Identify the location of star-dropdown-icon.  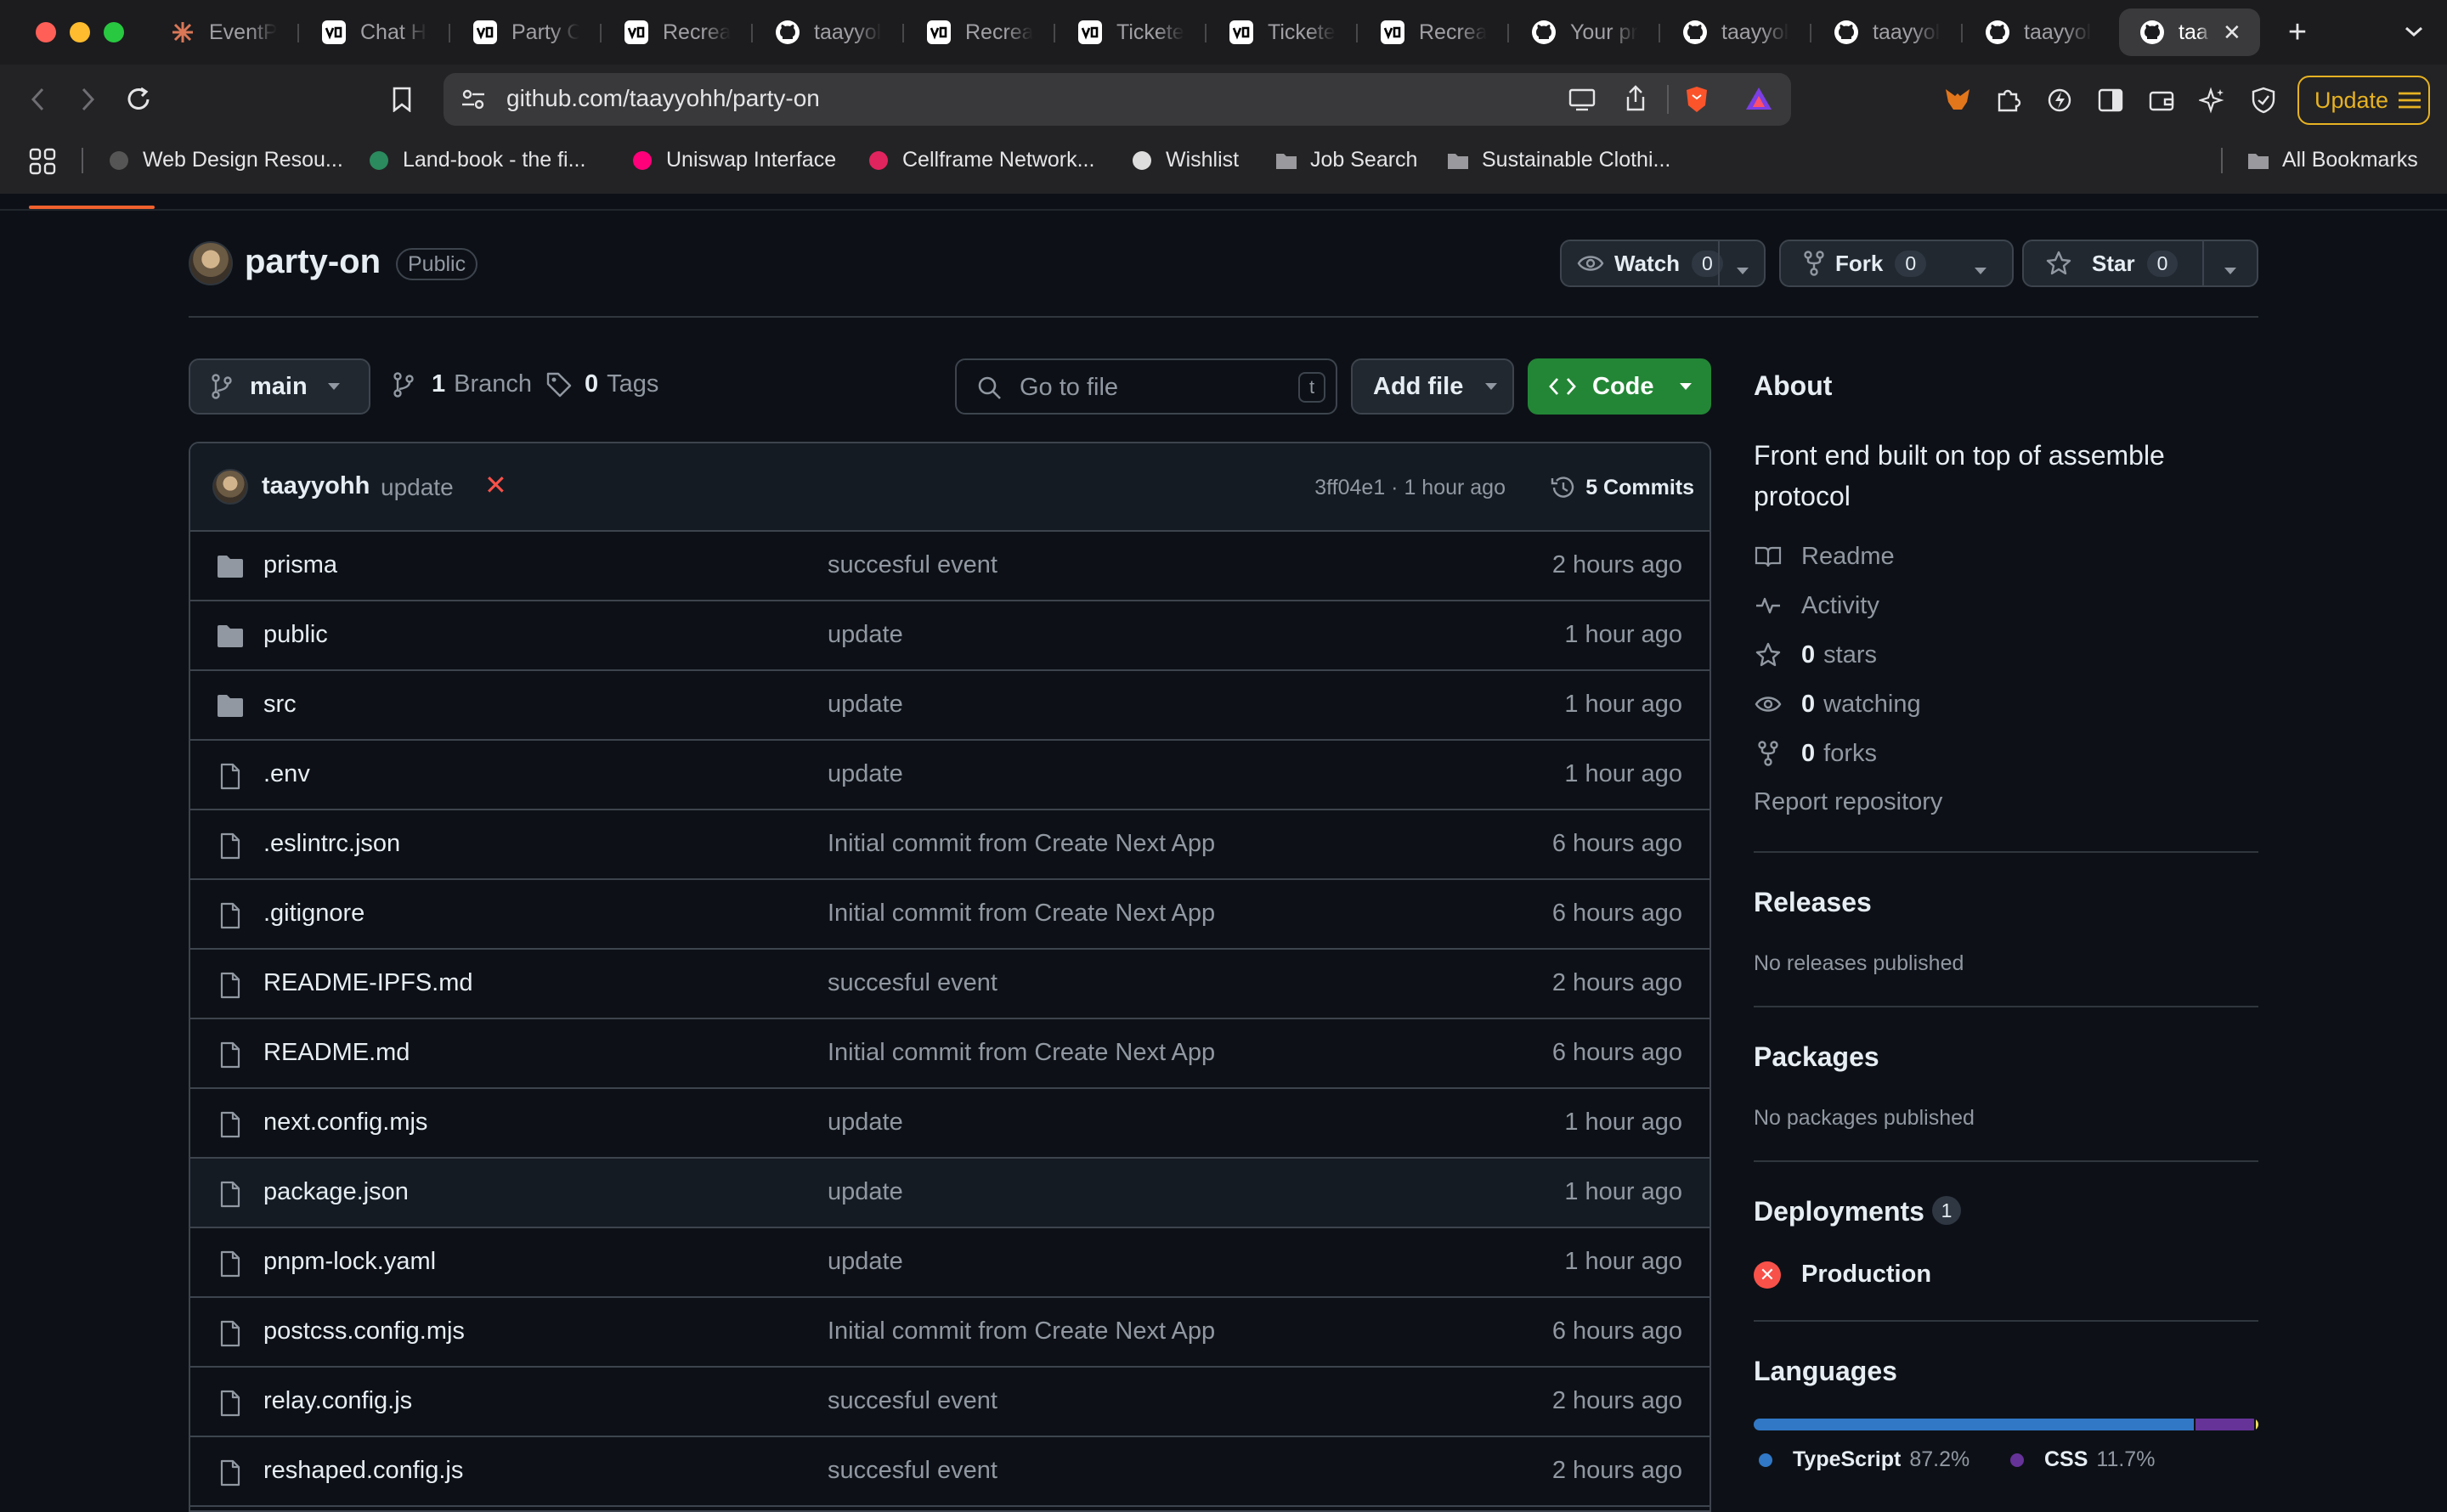
(2230, 270).